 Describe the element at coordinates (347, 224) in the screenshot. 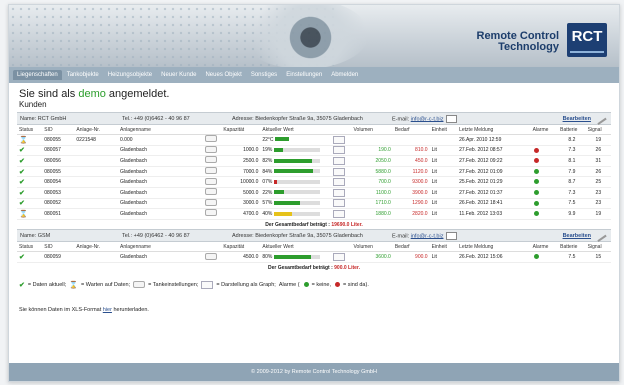

I see `total-value: 19690.0 Liter.` at that location.